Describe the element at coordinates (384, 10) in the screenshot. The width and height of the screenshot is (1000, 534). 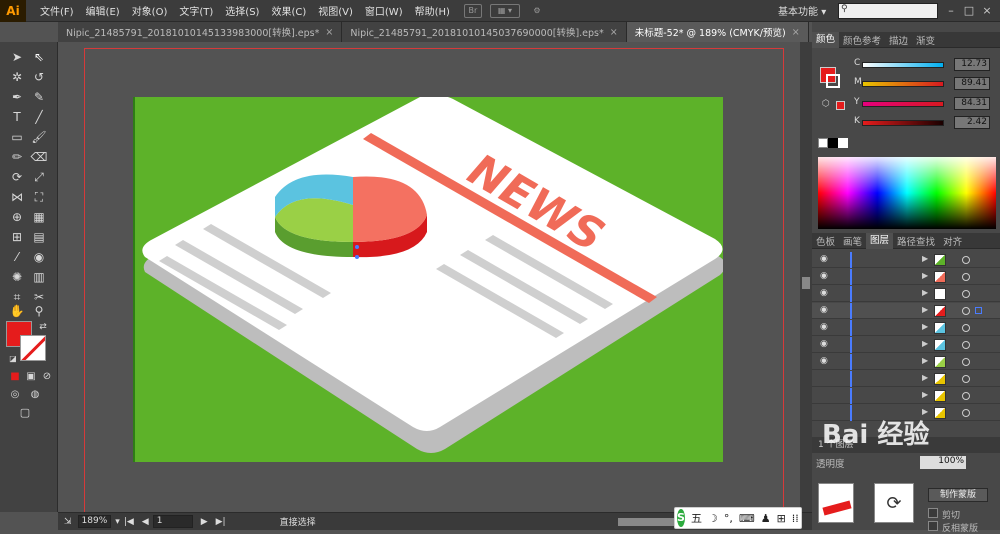
I see `menu-window: 窗口(W)` at that location.